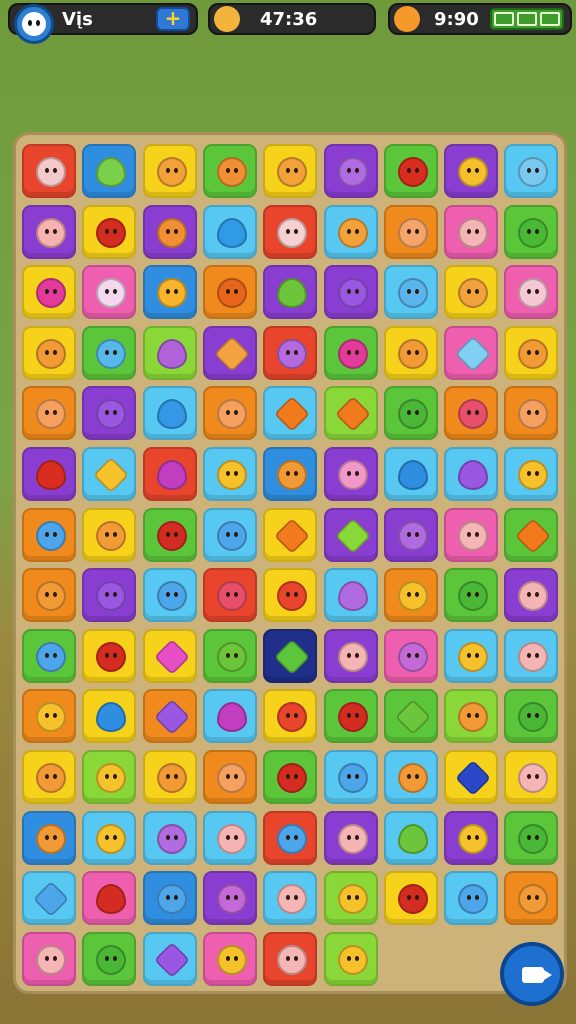 Image resolution: width=576 pixels, height=1024 pixels. I want to click on add-button: +, so click(173, 19).